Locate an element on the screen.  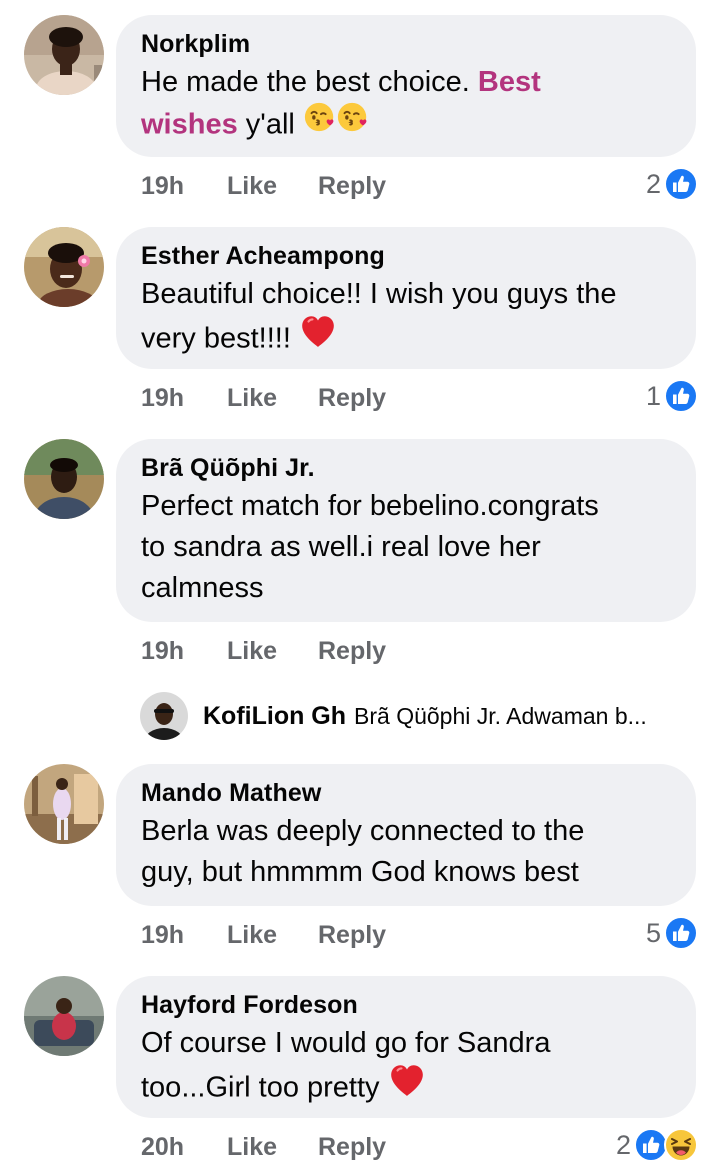
reaction-count: 1 is located at coordinates (653, 395).